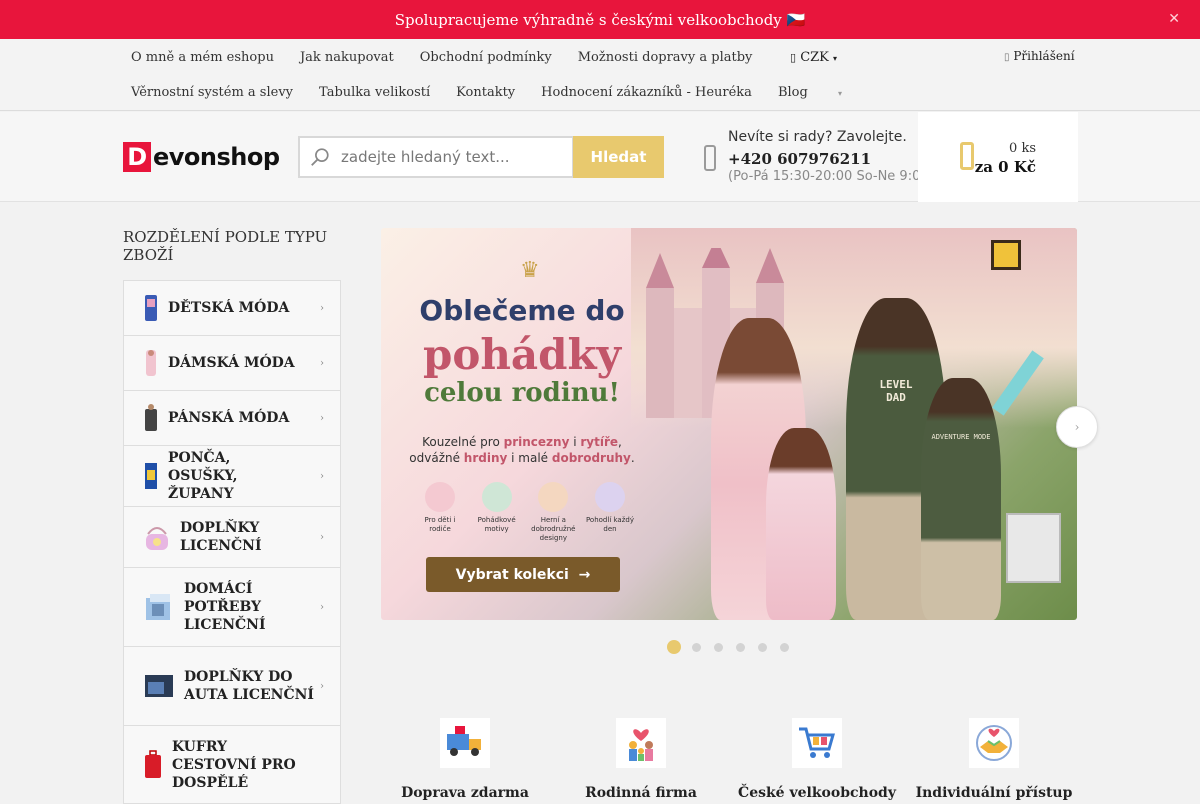 The height and width of the screenshot is (804, 1200). What do you see at coordinates (497, 512) in the screenshot?
I see `benefit-fairytale: Pohádkové motivy` at bounding box center [497, 512].